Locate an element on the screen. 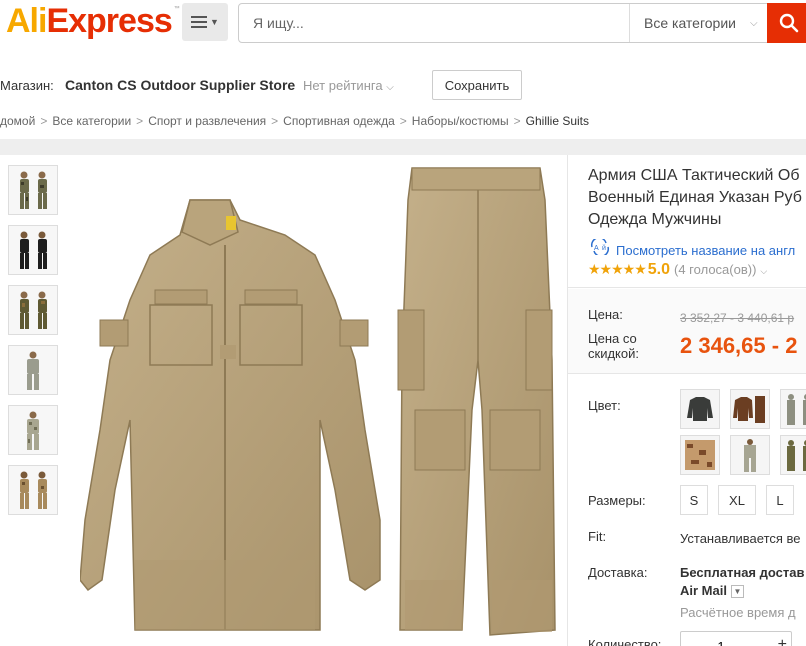 This screenshot has height=646, width=806. aliexpress-logo: AliExpress ™ is located at coordinates (93, 21).